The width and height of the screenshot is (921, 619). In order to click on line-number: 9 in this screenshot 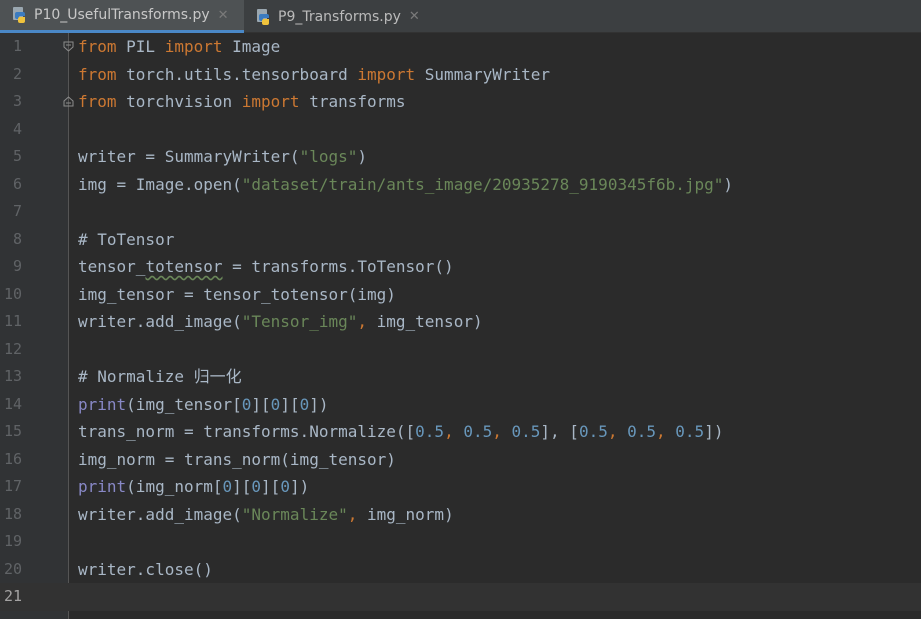, I will do `click(17, 266)`.